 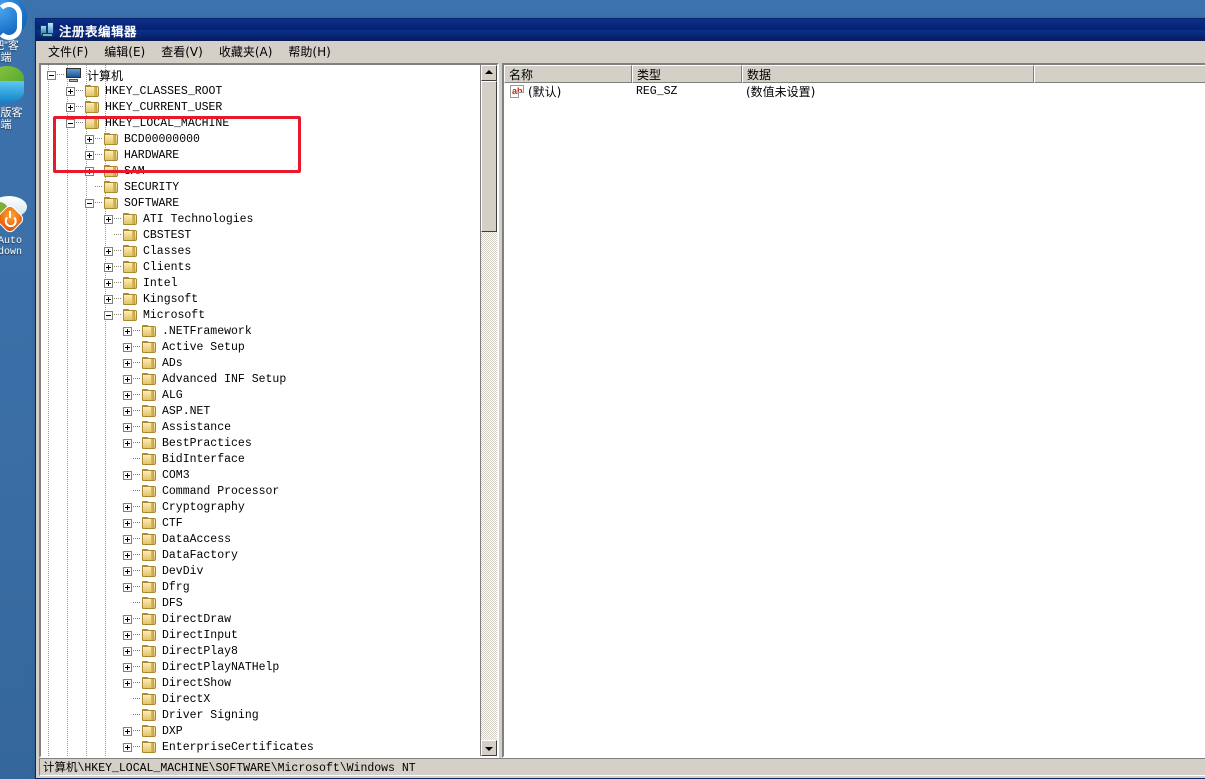 I want to click on tree-item-asp-net: ASP.NET, so click(x=262, y=411).